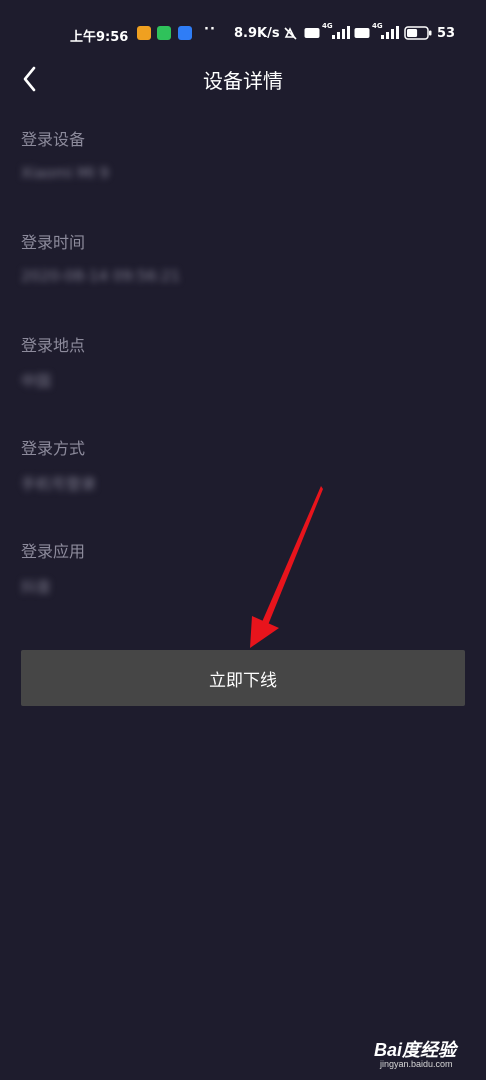 Image resolution: width=486 pixels, height=1080 pixels. I want to click on field-method: 登录方式 手机号登录, so click(241, 464).